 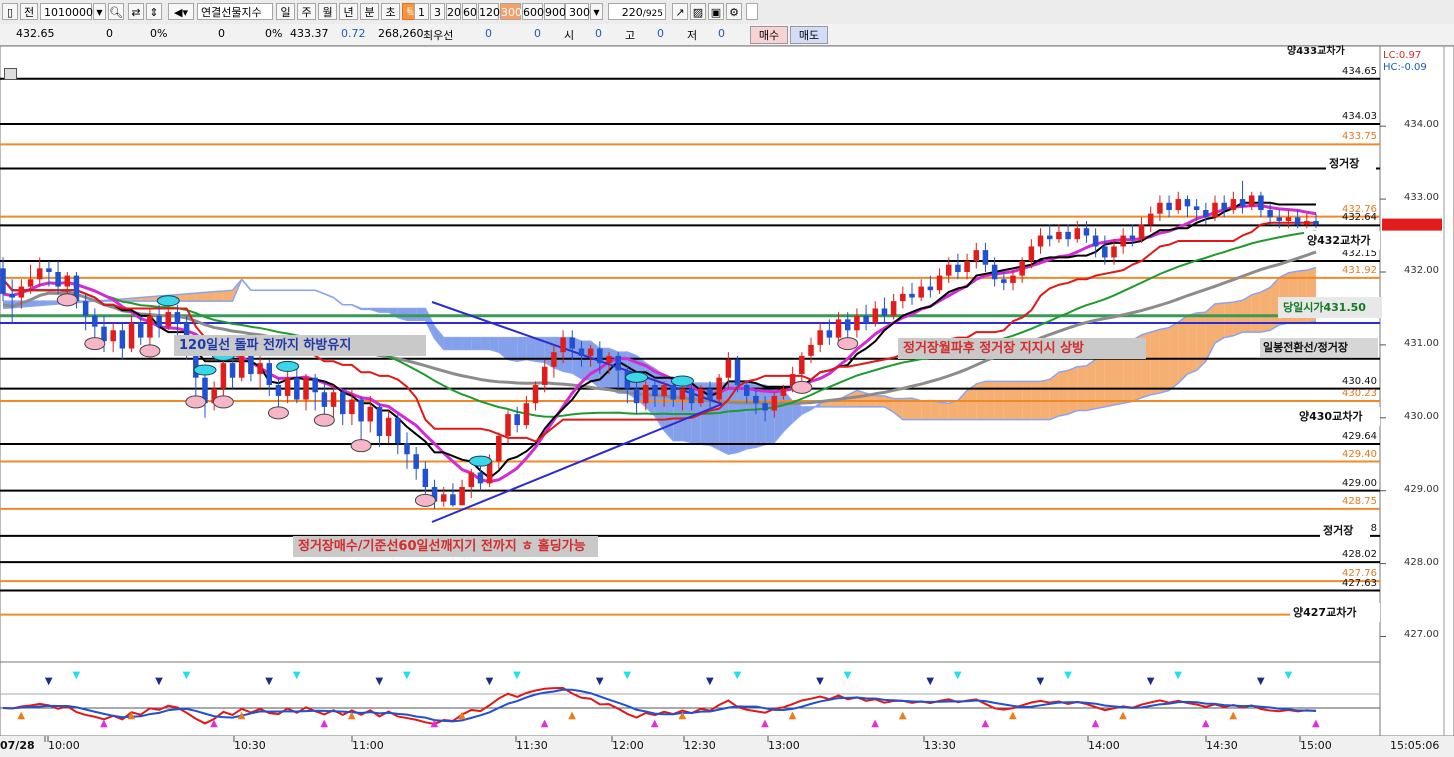 I want to click on level-label: 430.23, so click(x=1359, y=394).